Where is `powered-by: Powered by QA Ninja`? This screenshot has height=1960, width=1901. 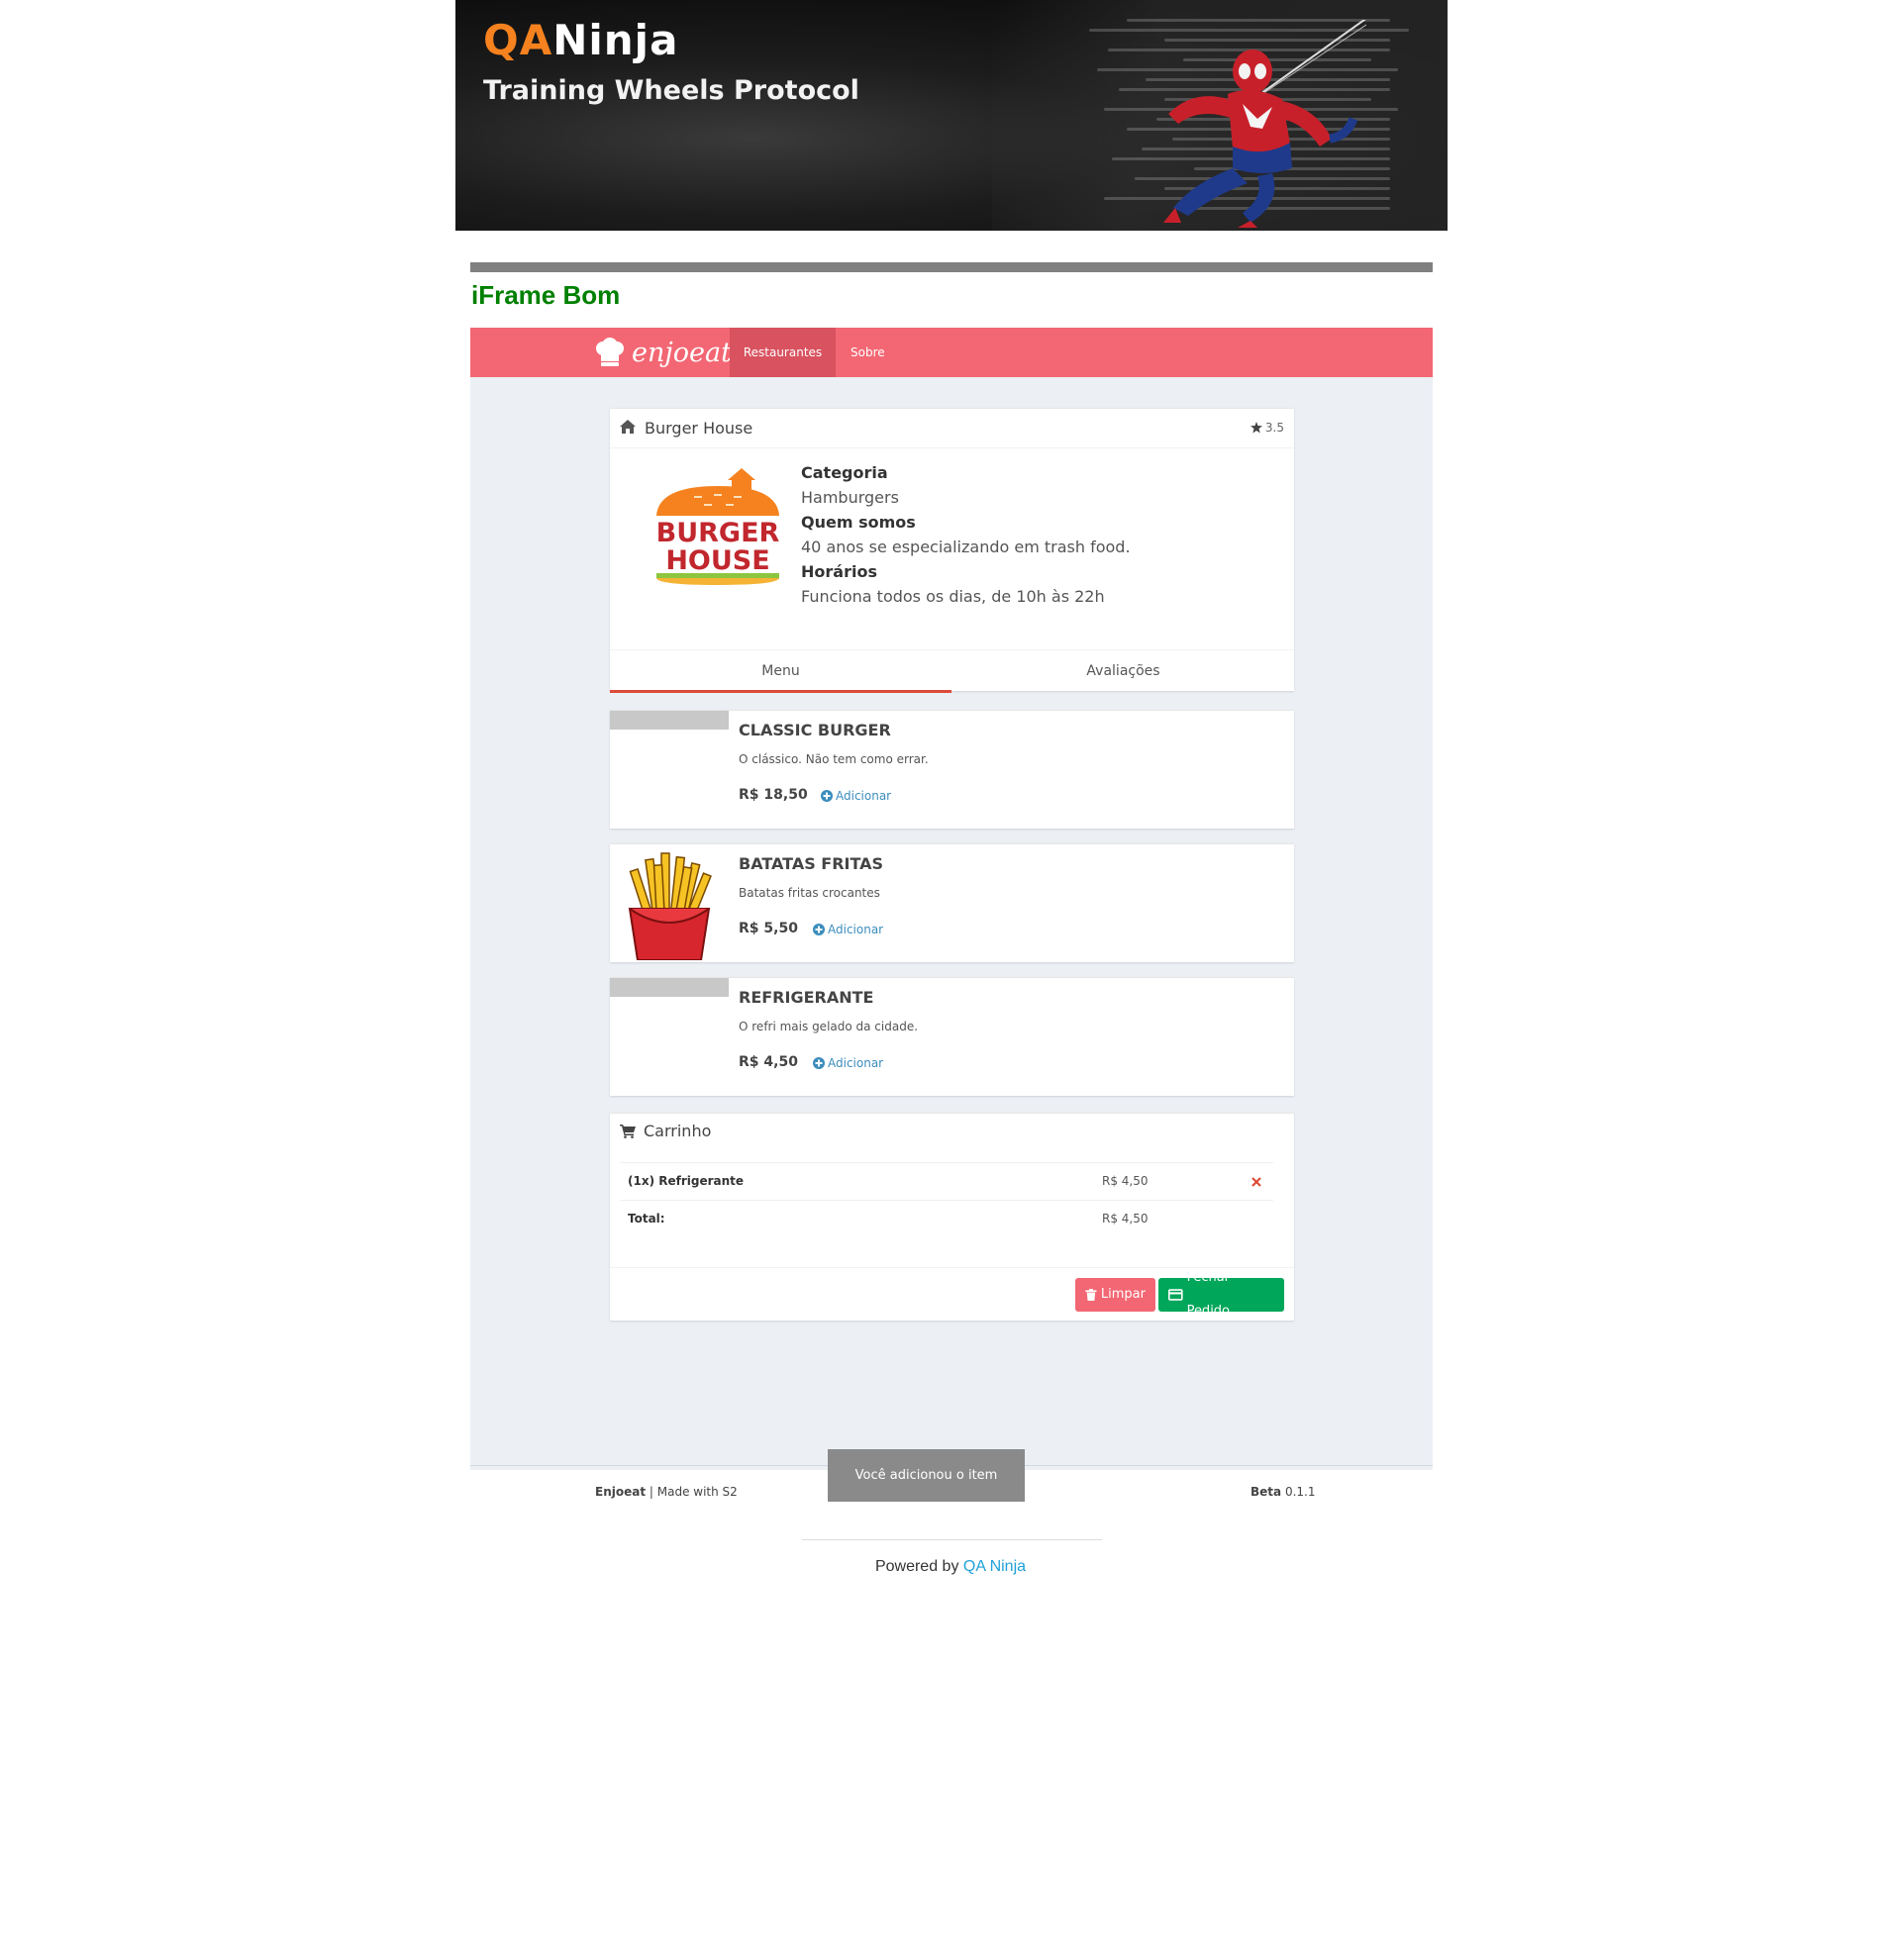
powered-by: Powered by QA Ninja is located at coordinates (950, 1567).